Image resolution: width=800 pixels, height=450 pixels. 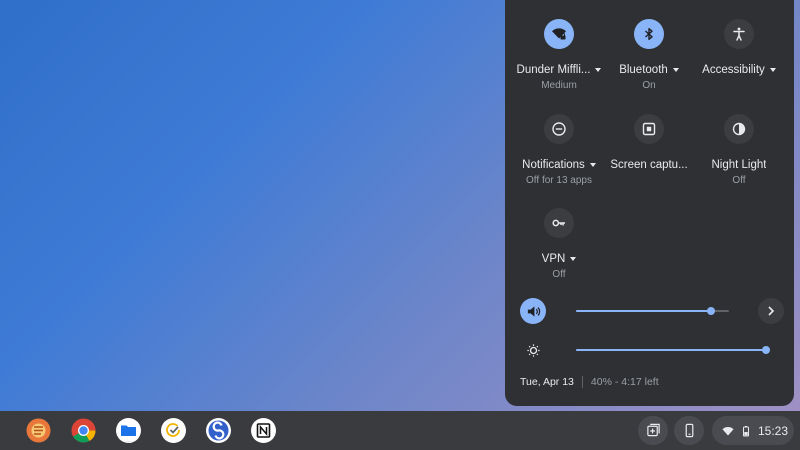 I want to click on volume-row, so click(x=652, y=311).